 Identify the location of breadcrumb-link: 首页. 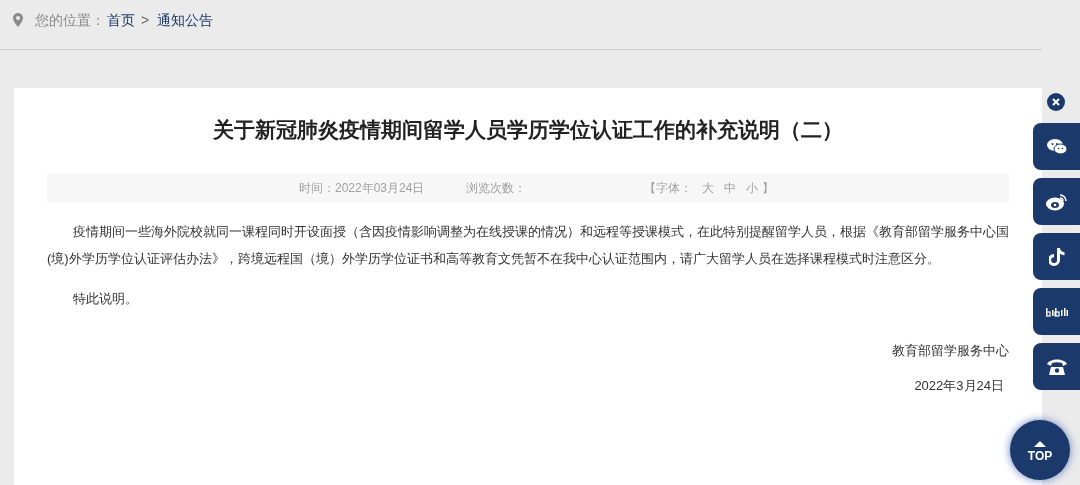
(121, 20).